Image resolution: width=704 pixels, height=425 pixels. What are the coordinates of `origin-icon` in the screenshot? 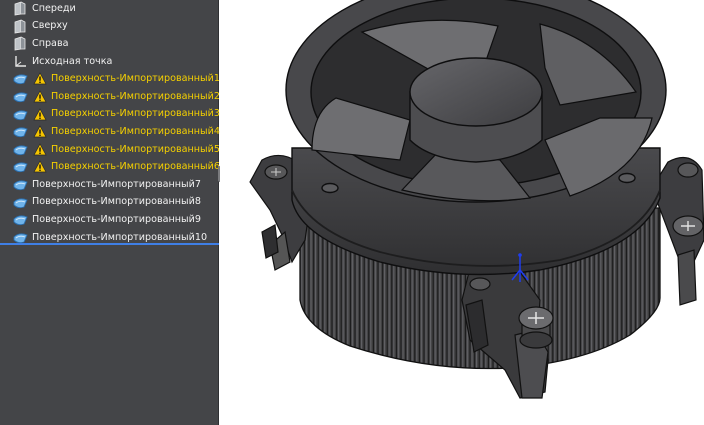 It's located at (20, 61).